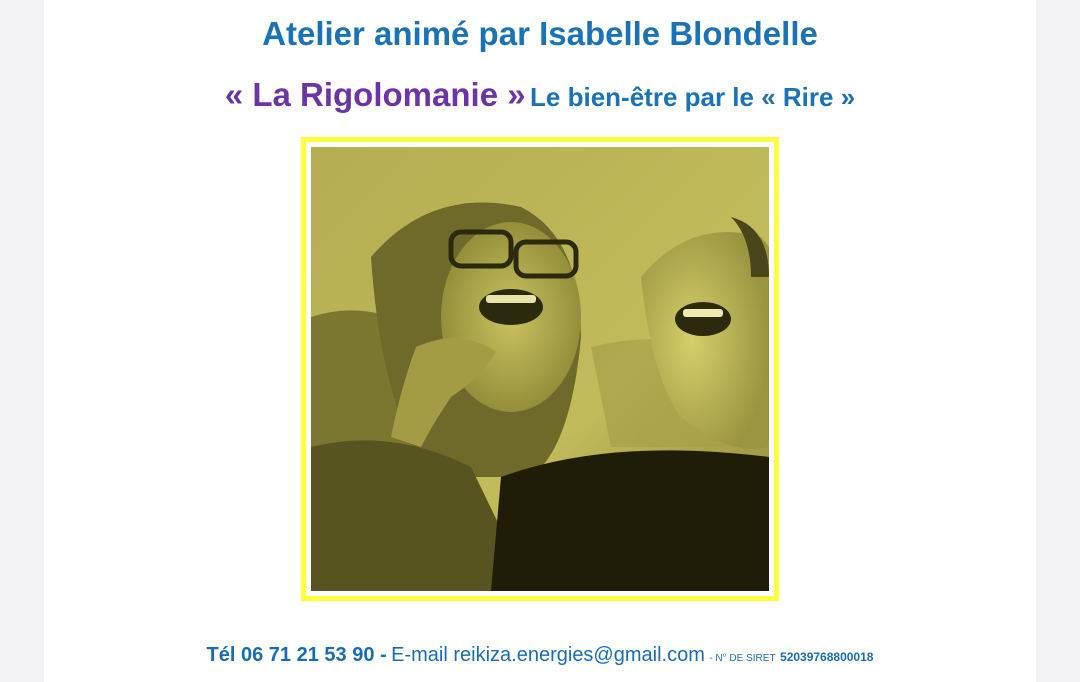  I want to click on workshop-name: « La Rigolomanie », so click(375, 94).